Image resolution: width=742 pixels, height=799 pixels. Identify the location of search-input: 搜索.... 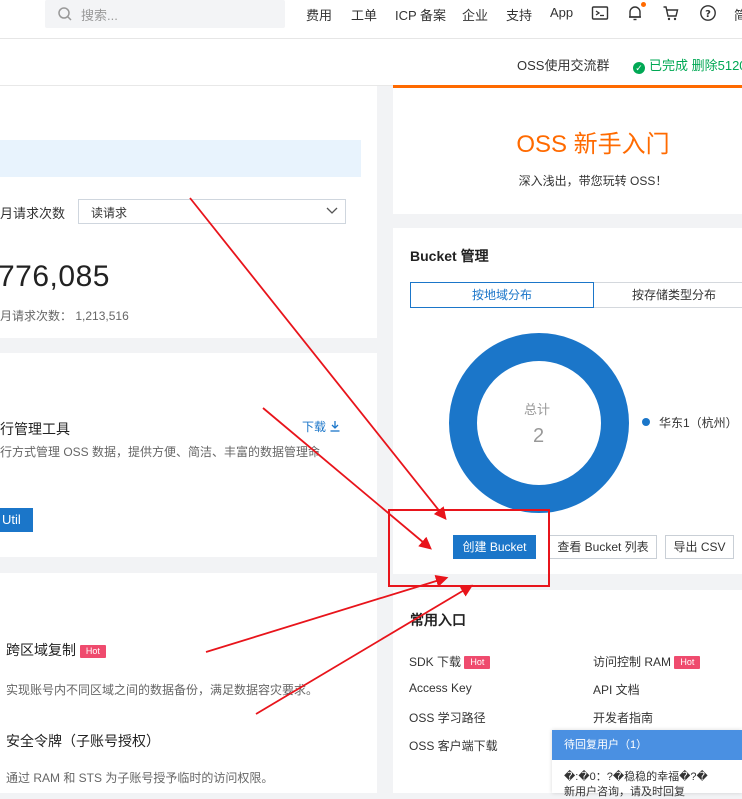
(99, 14).